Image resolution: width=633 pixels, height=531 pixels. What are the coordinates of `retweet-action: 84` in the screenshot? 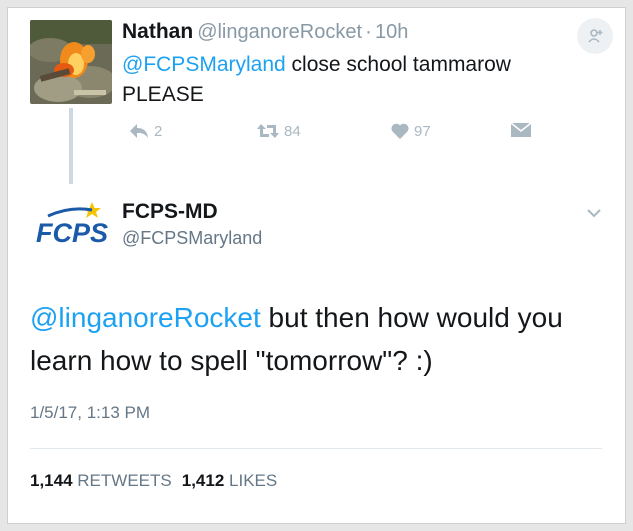 It's located at (278, 131).